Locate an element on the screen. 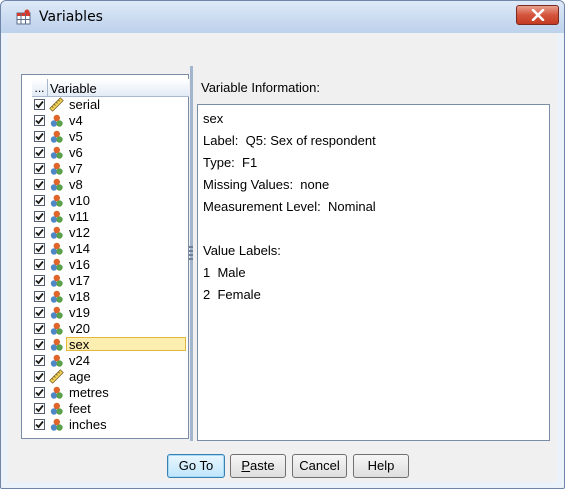  close-icon is located at coordinates (537, 15).